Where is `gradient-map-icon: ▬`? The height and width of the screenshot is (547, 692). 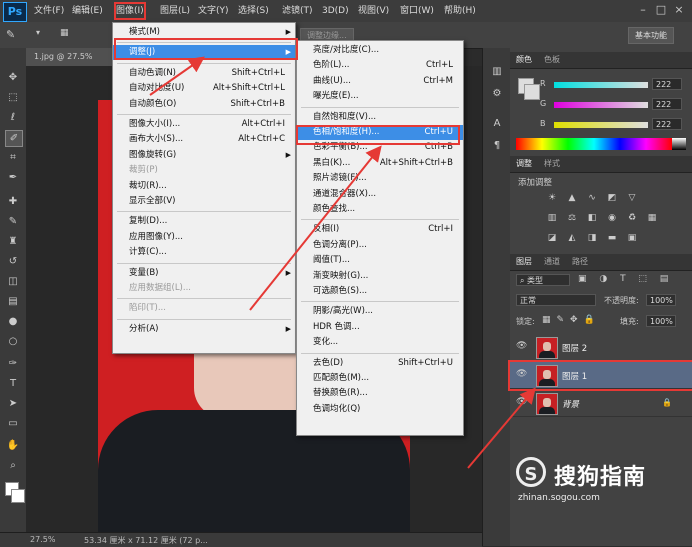
gradient-map-icon: ▬ is located at coordinates (612, 238).